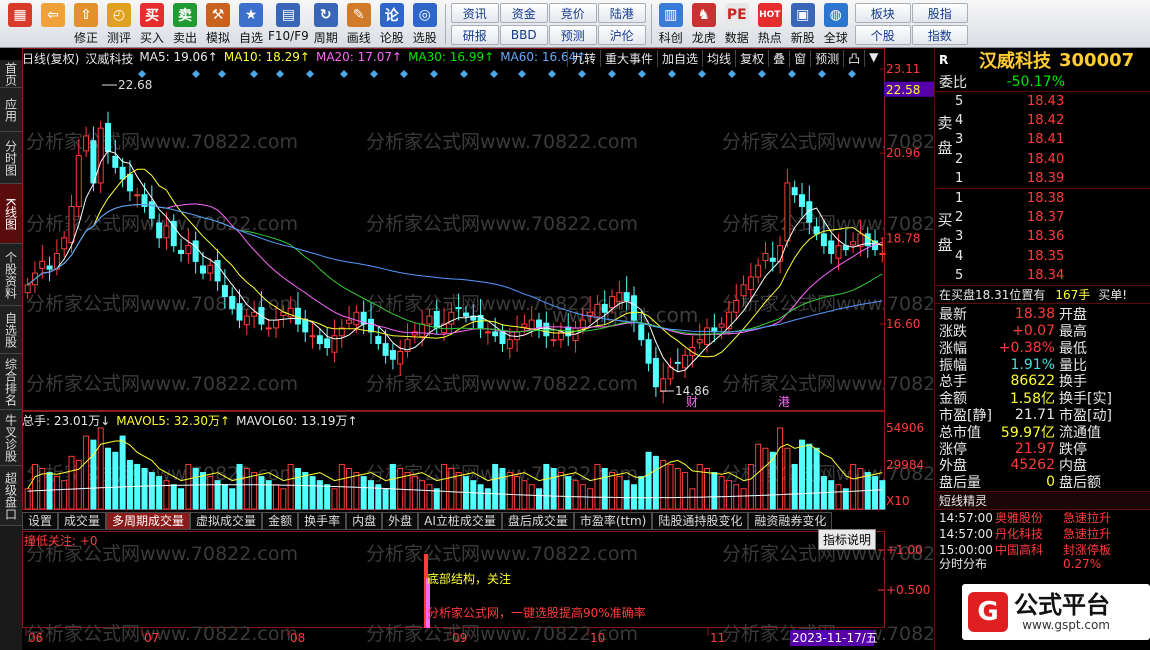 The width and height of the screenshot is (1150, 650). Describe the element at coordinates (751, 58) in the screenshot. I see `chart-tool-4: 复权` at that location.